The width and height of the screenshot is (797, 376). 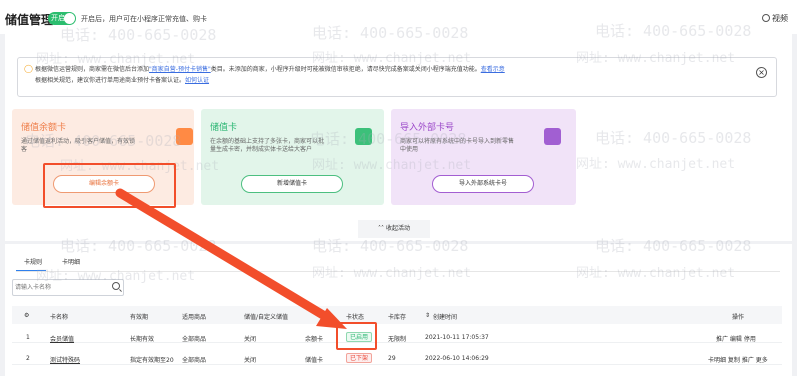 I want to click on col-status: 卡状态, so click(x=355, y=317).